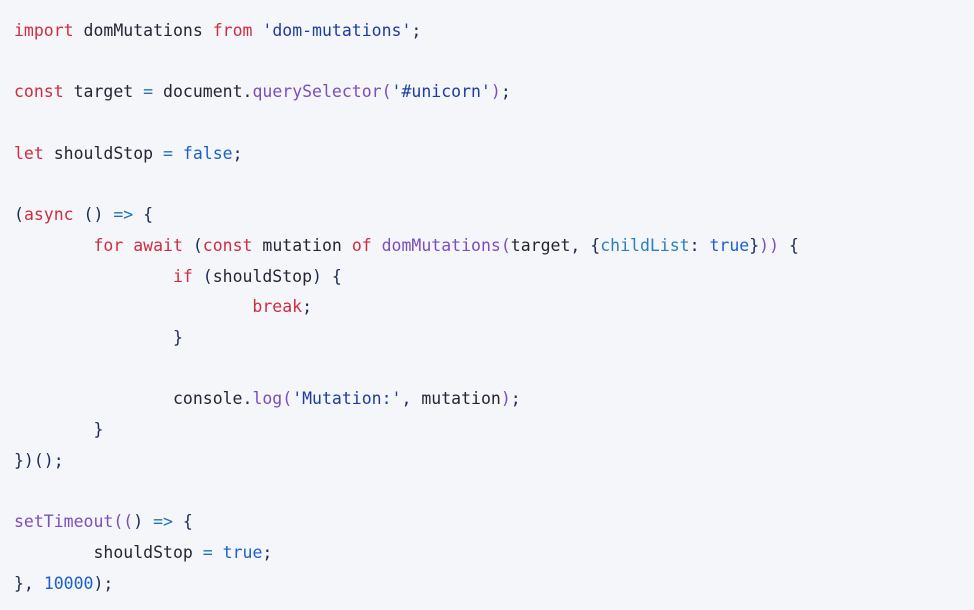  I want to click on code-token-string: 'Mutation:', so click(347, 399).